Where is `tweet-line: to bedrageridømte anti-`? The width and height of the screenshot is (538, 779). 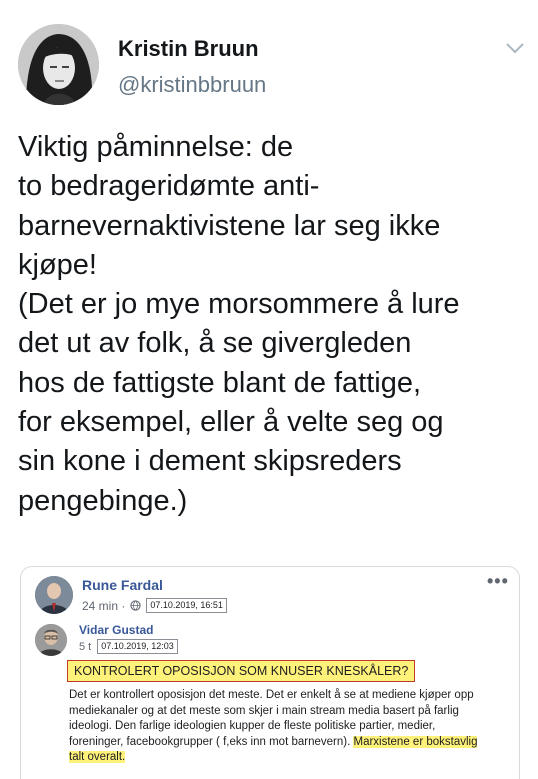
tweet-line: to bedrageridømte anti- is located at coordinates (169, 186).